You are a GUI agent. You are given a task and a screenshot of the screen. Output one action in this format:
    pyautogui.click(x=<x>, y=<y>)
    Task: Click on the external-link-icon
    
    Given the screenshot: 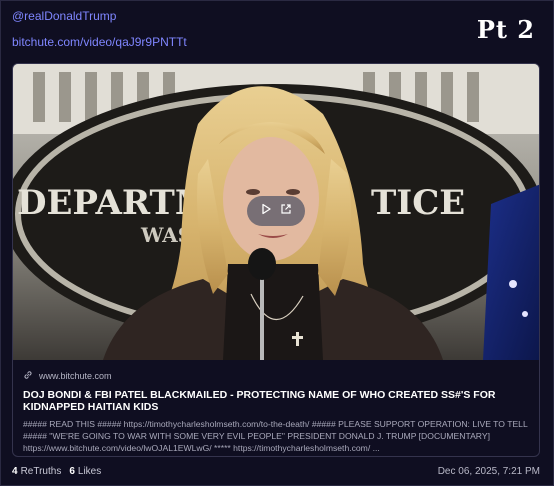 What is the action you would take?
    pyautogui.click(x=286, y=211)
    